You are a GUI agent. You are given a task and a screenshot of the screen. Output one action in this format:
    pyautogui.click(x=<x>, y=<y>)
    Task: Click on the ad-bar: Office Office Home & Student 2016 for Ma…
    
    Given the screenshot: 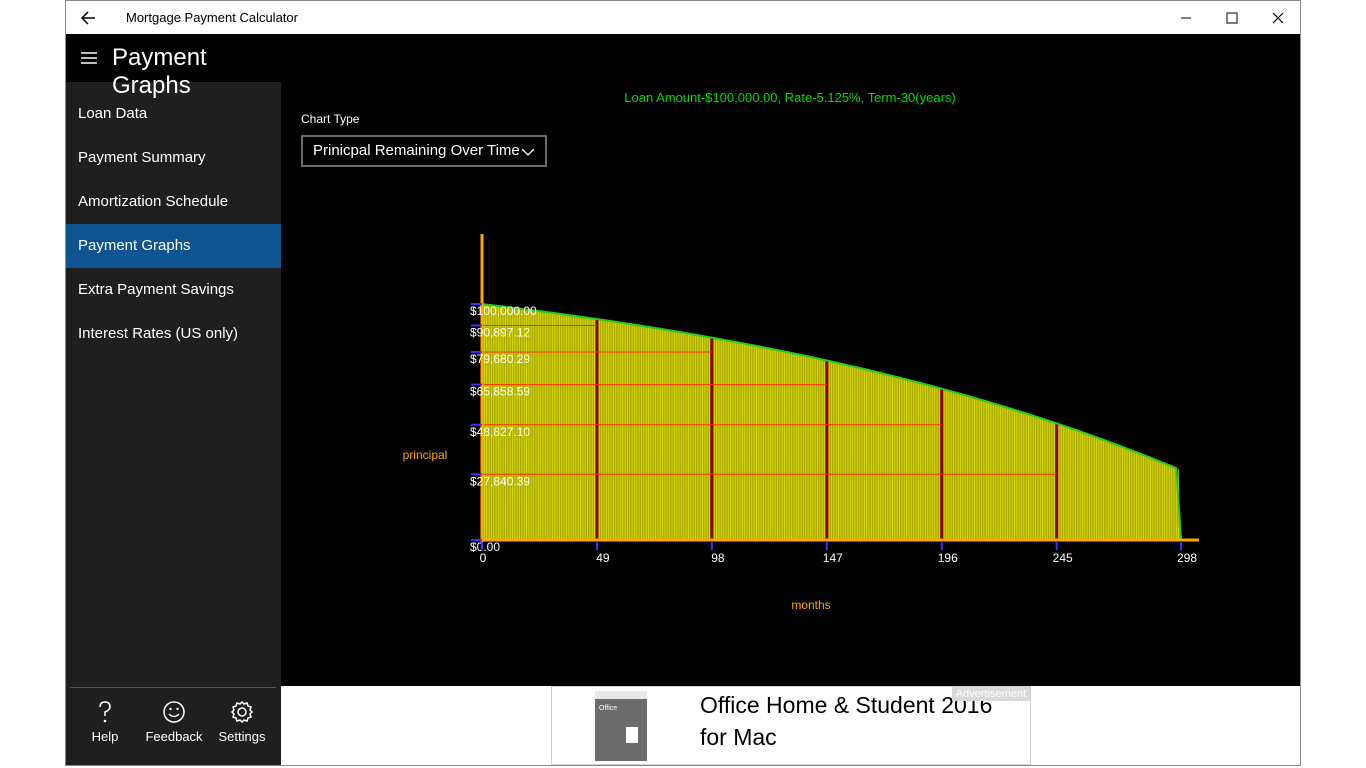 What is the action you would take?
    pyautogui.click(x=790, y=725)
    